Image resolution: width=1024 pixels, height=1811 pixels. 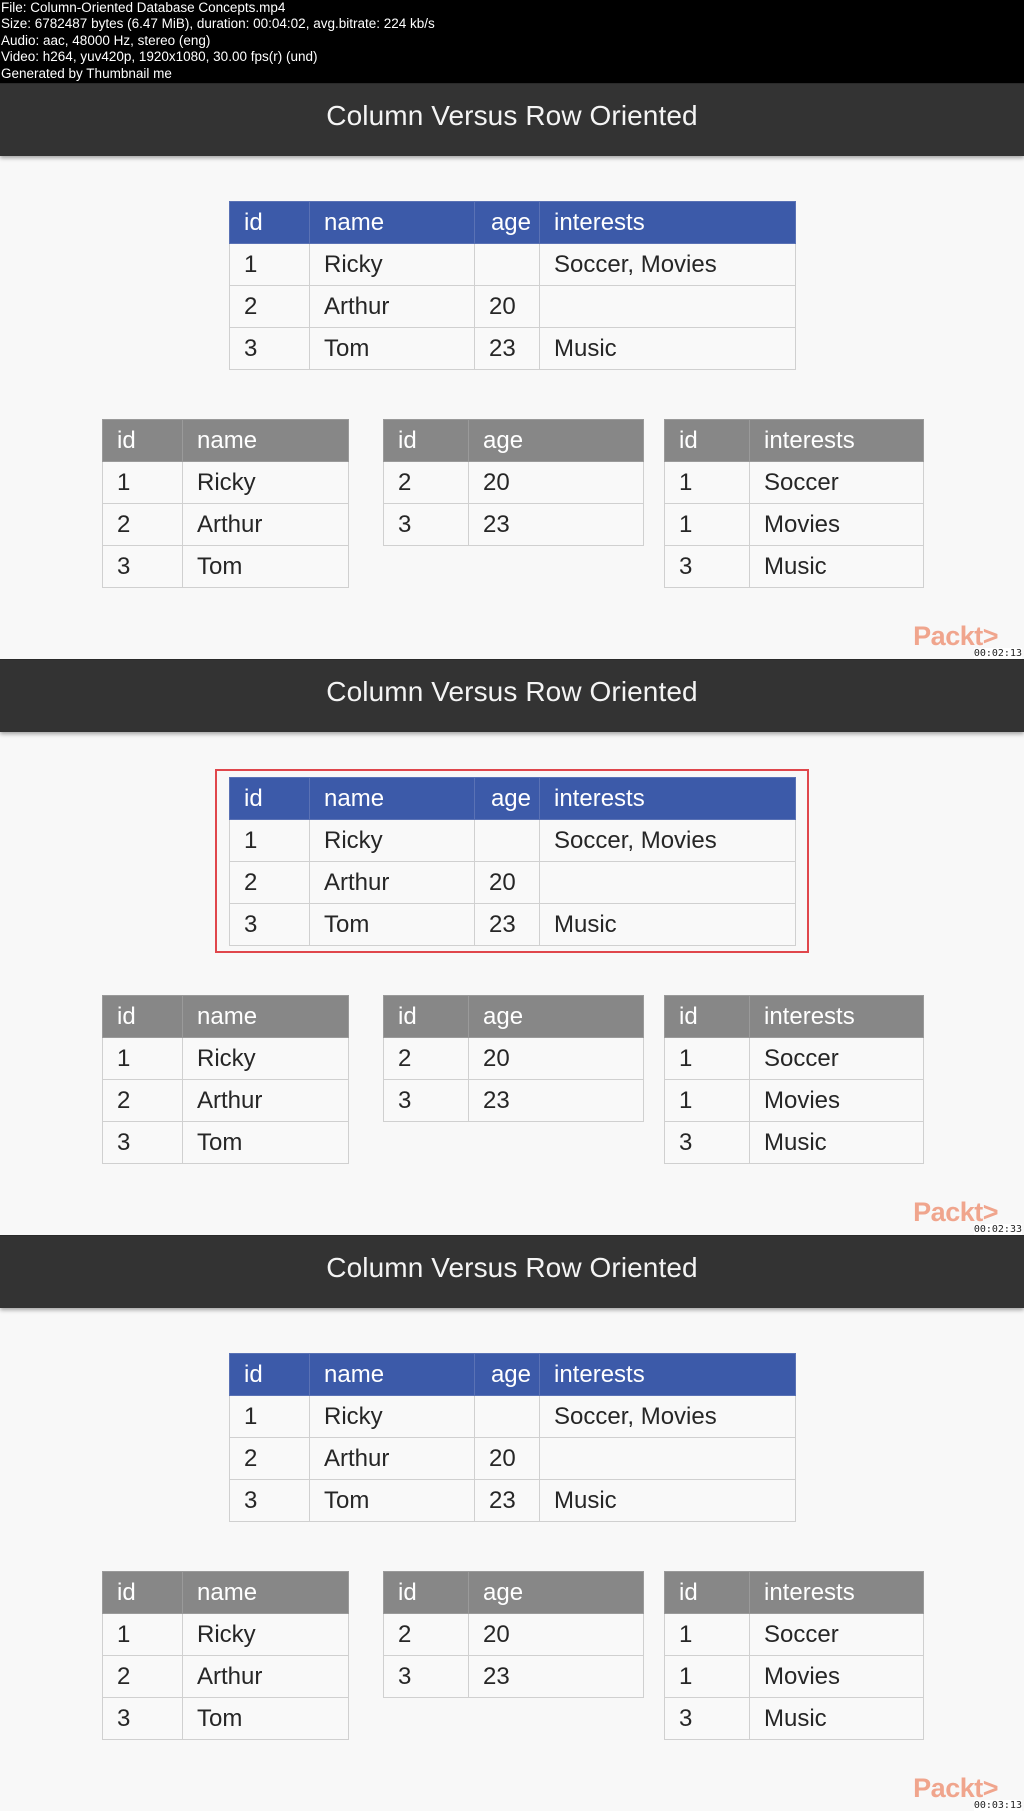 What do you see at coordinates (997, 1805) in the screenshot?
I see `frame-timestamp: 00:03:13` at bounding box center [997, 1805].